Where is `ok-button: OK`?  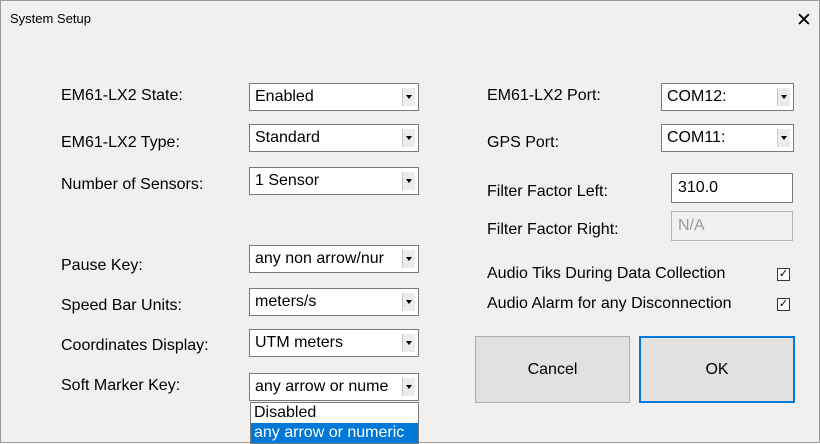 ok-button: OK is located at coordinates (717, 369).